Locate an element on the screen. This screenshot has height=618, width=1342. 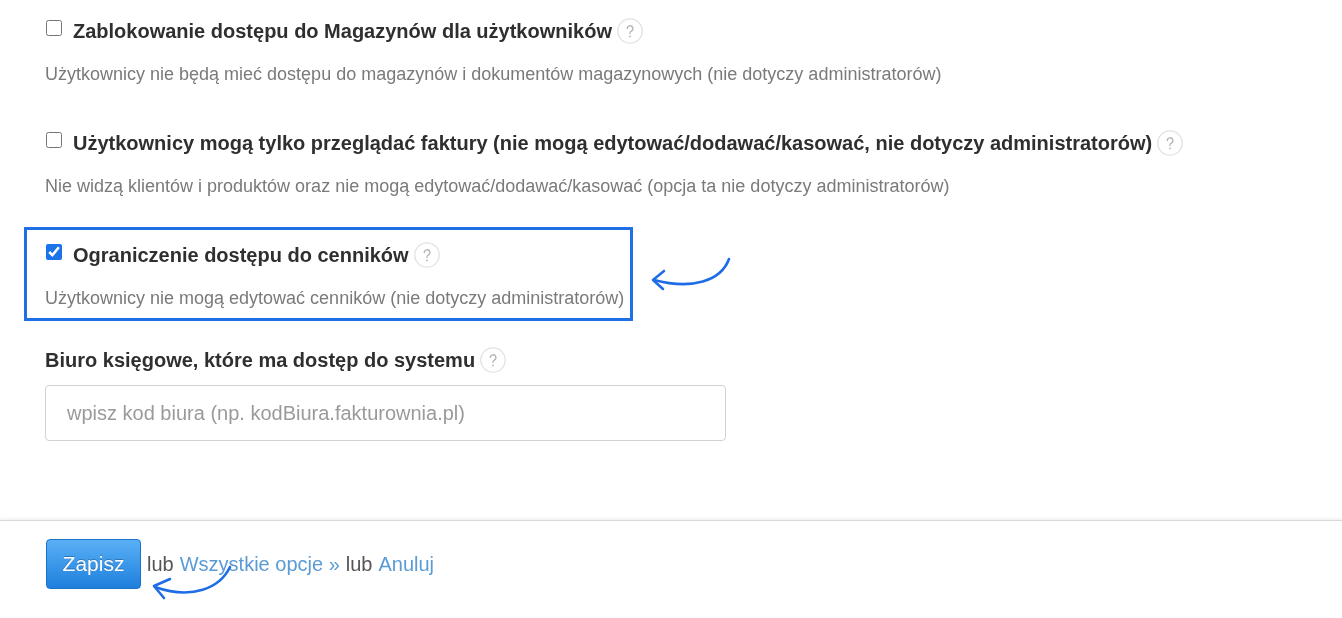
option-label: Użytkownicy mogą tylko przeglądać faktury (nie mogą edytować/dodawać/kasować, nie dotyczy administratorów) is located at coordinates (613, 143).